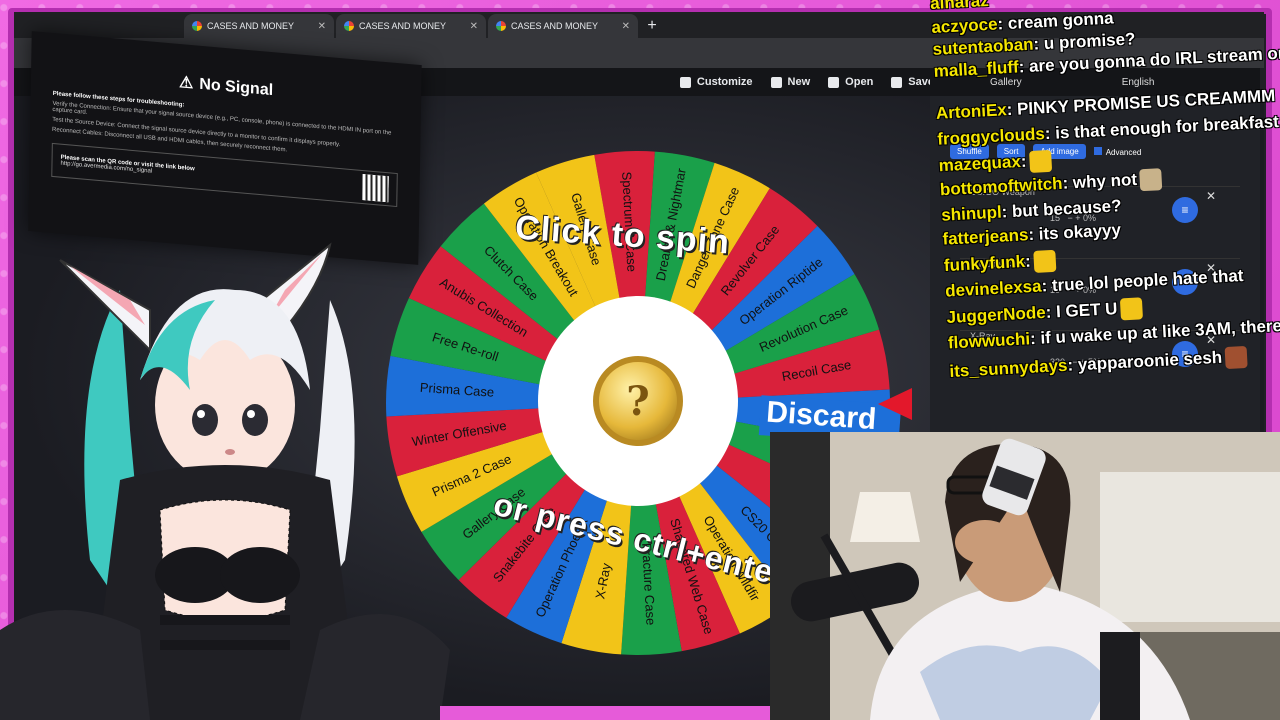  I want to click on chat-text: : but because?, so click(1061, 209).